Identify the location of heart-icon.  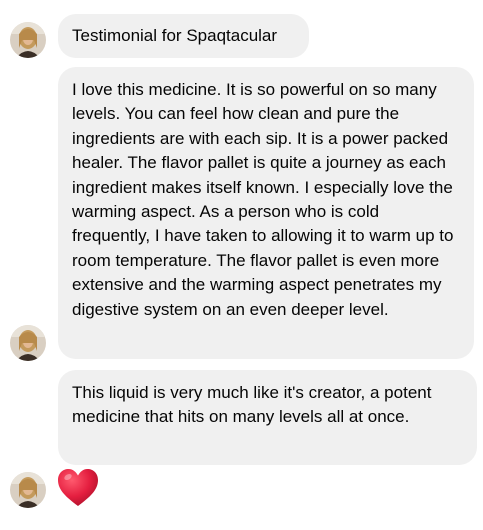
(78, 488).